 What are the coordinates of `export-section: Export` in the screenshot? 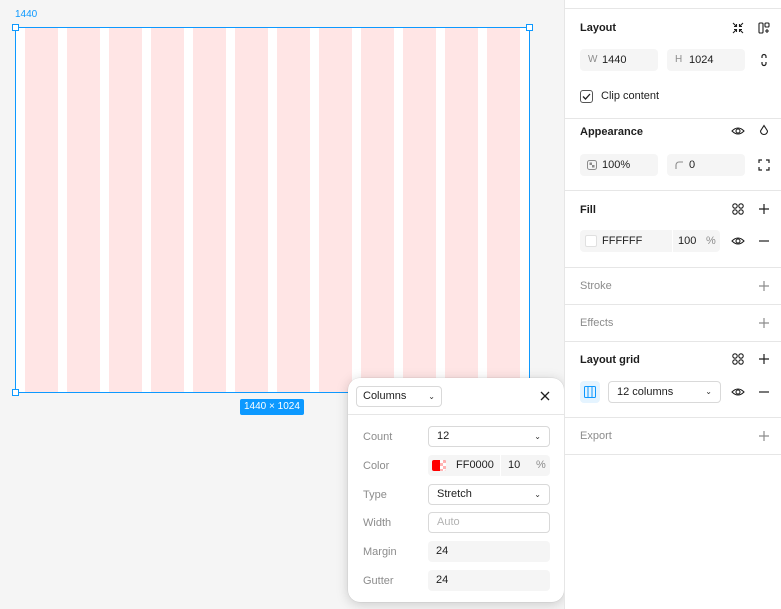 It's located at (673, 436).